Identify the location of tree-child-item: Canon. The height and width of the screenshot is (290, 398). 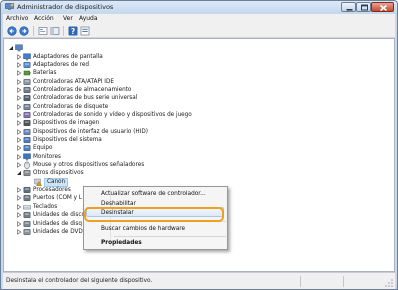
(167, 182).